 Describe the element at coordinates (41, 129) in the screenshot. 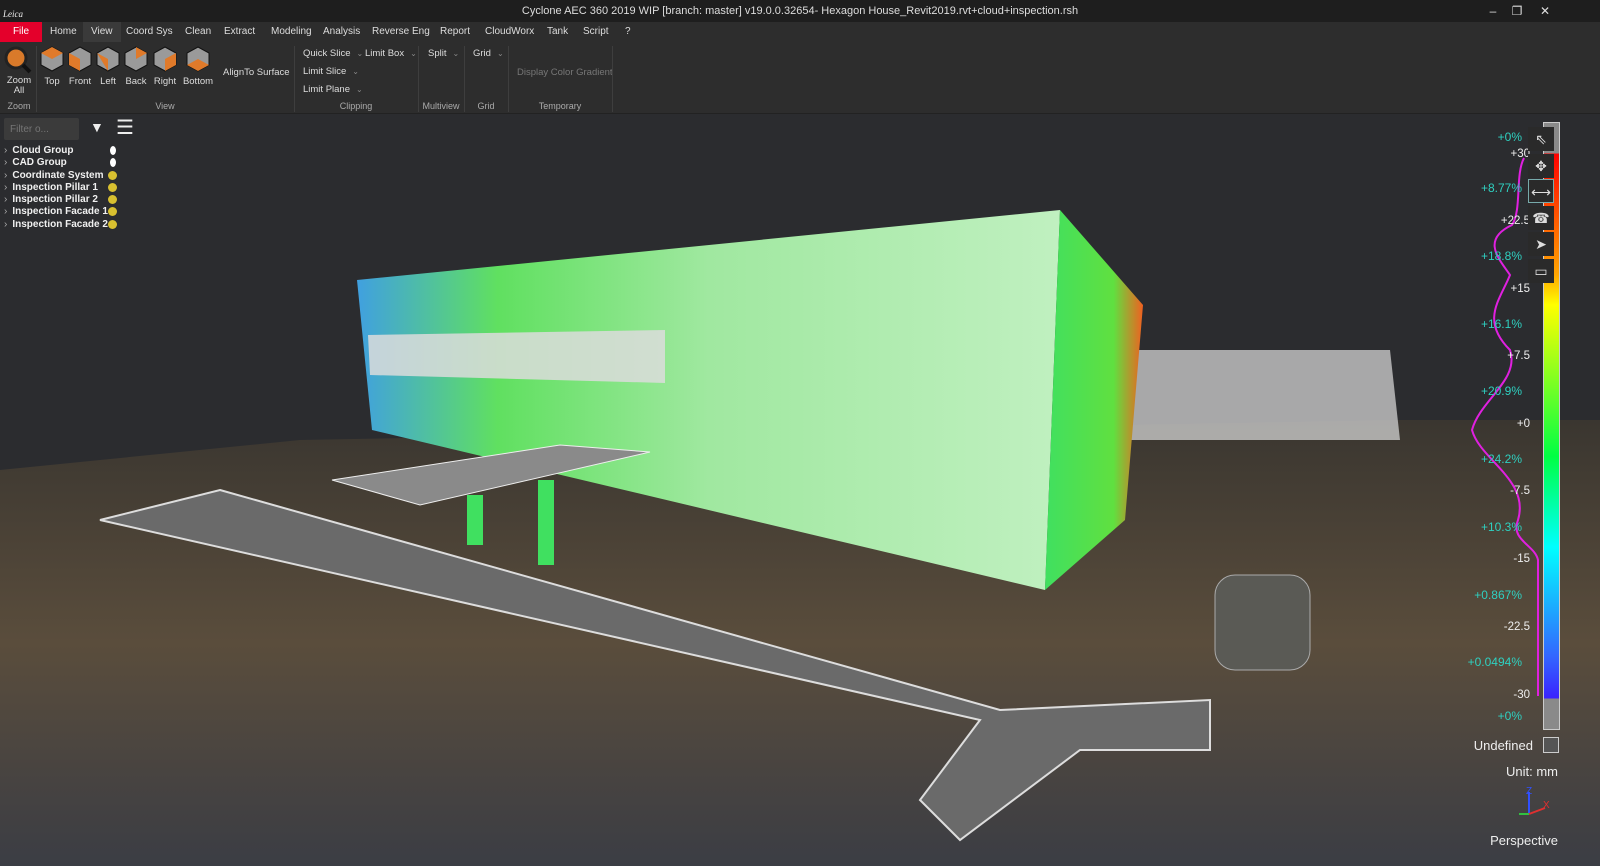

I see `filter-input` at that location.